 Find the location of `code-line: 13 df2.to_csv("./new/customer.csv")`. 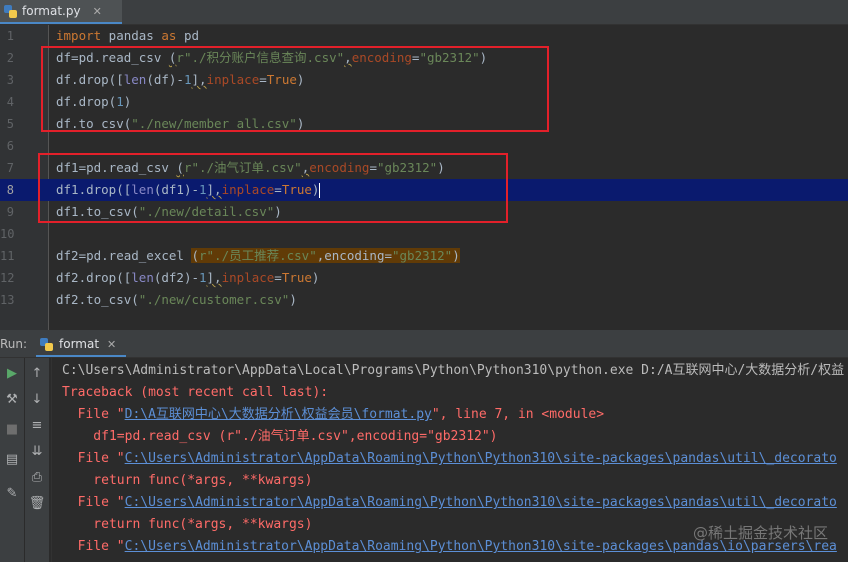

code-line: 13 df2.to_csv("./new/customer.csv") is located at coordinates (424, 300).